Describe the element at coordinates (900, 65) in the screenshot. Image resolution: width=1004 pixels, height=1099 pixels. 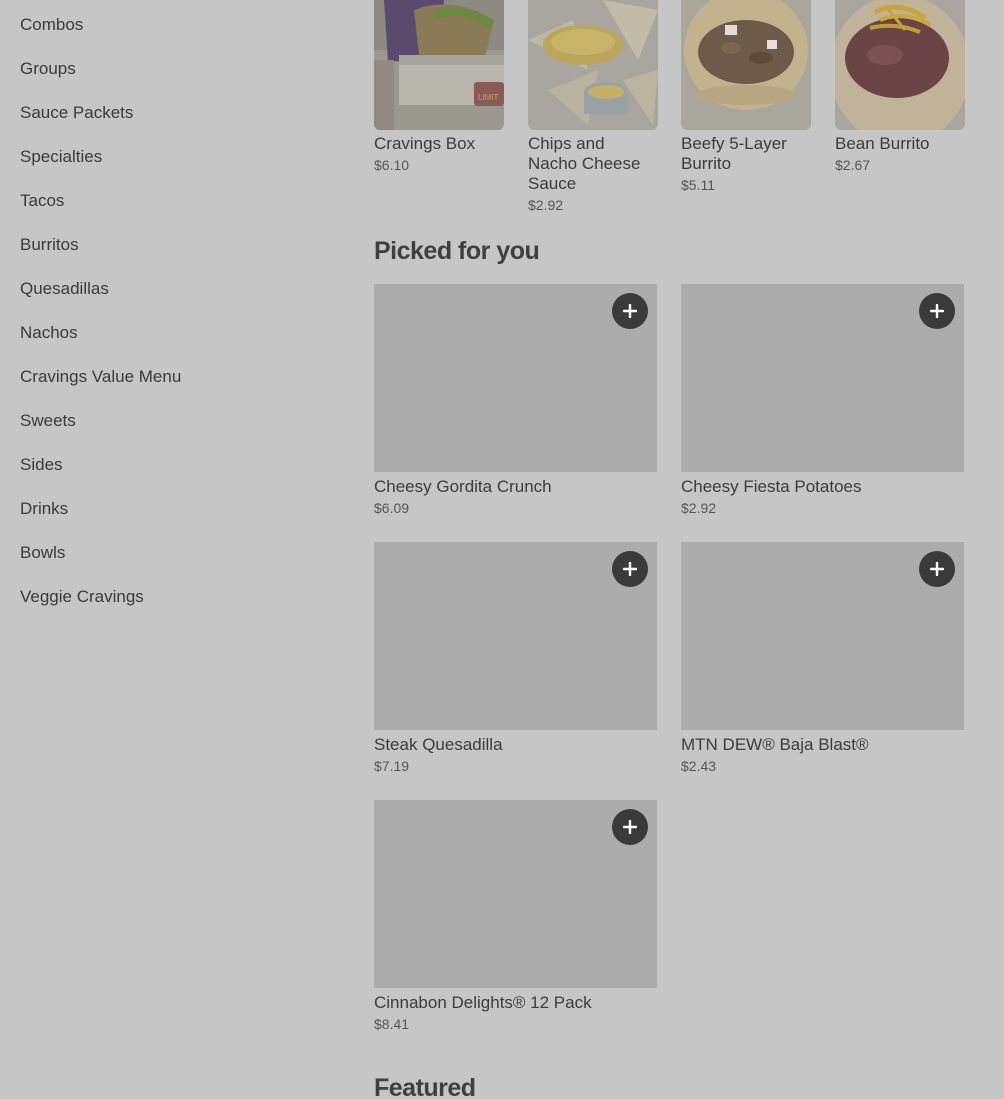
I see `bean-burrito-image` at that location.